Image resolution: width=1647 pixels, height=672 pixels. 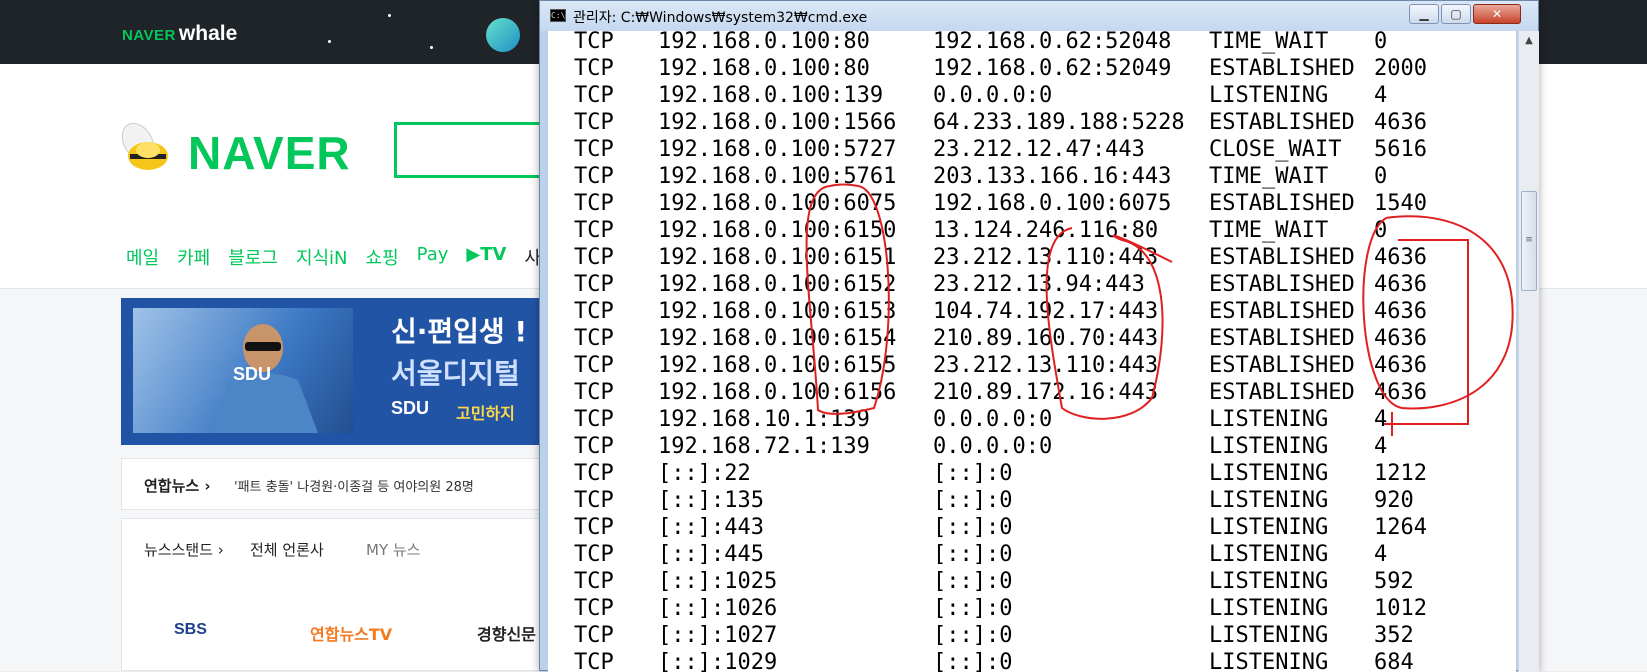 What do you see at coordinates (777, 176) in the screenshot?
I see `netstat-local-address: 192.168.0.100:5761` at bounding box center [777, 176].